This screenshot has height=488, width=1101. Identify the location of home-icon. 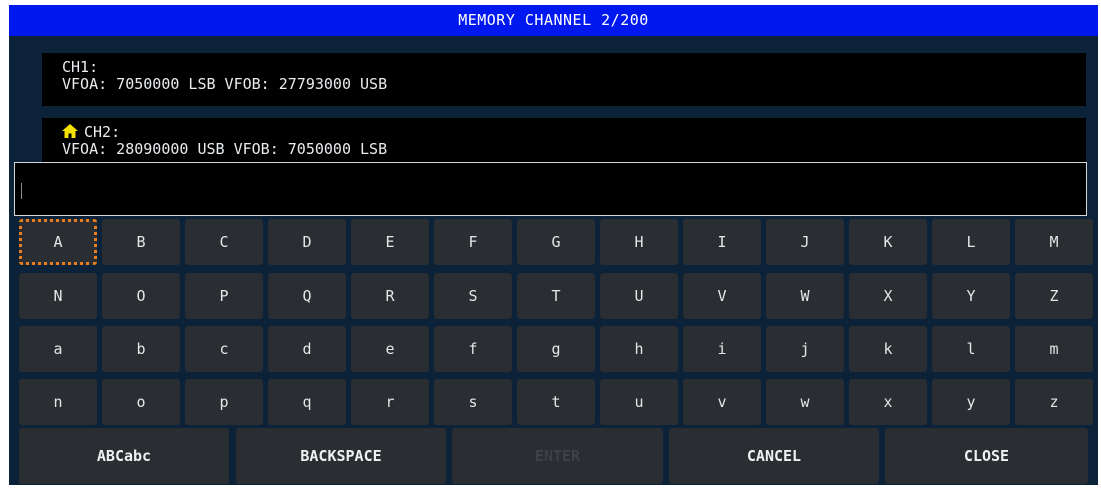
(70, 131).